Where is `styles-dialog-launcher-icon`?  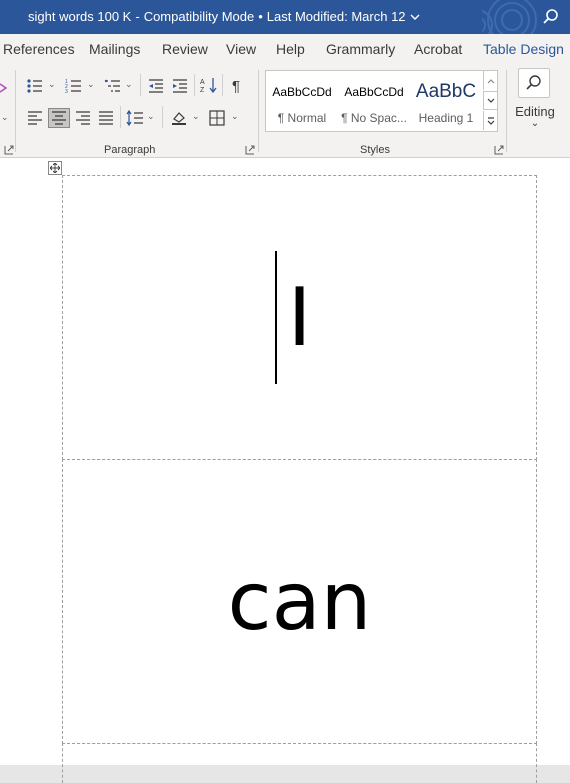
styles-dialog-launcher-icon is located at coordinates (499, 150).